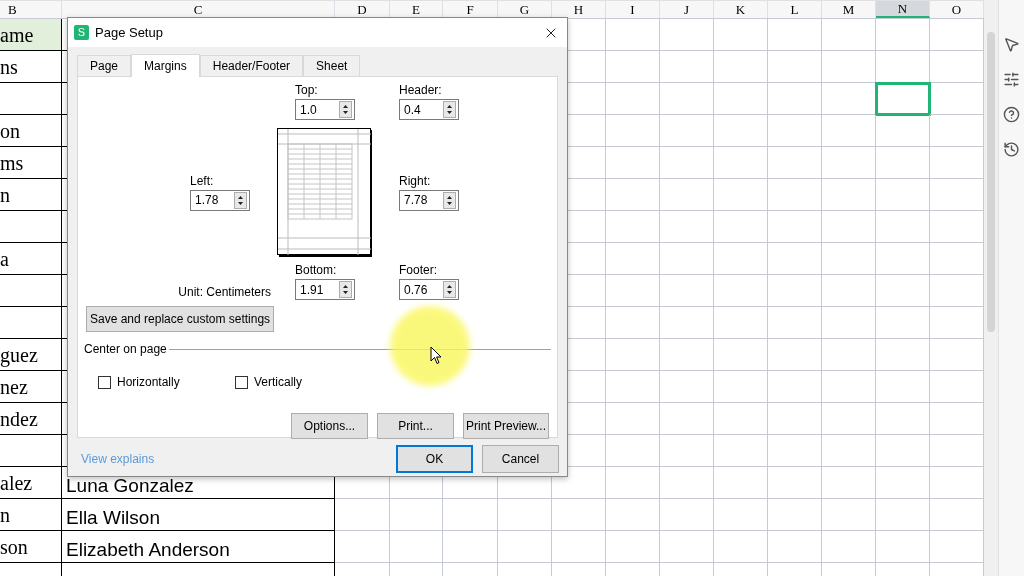 Image resolution: width=1024 pixels, height=576 pixels. I want to click on checkbox-option: Horizontally, so click(140, 382).